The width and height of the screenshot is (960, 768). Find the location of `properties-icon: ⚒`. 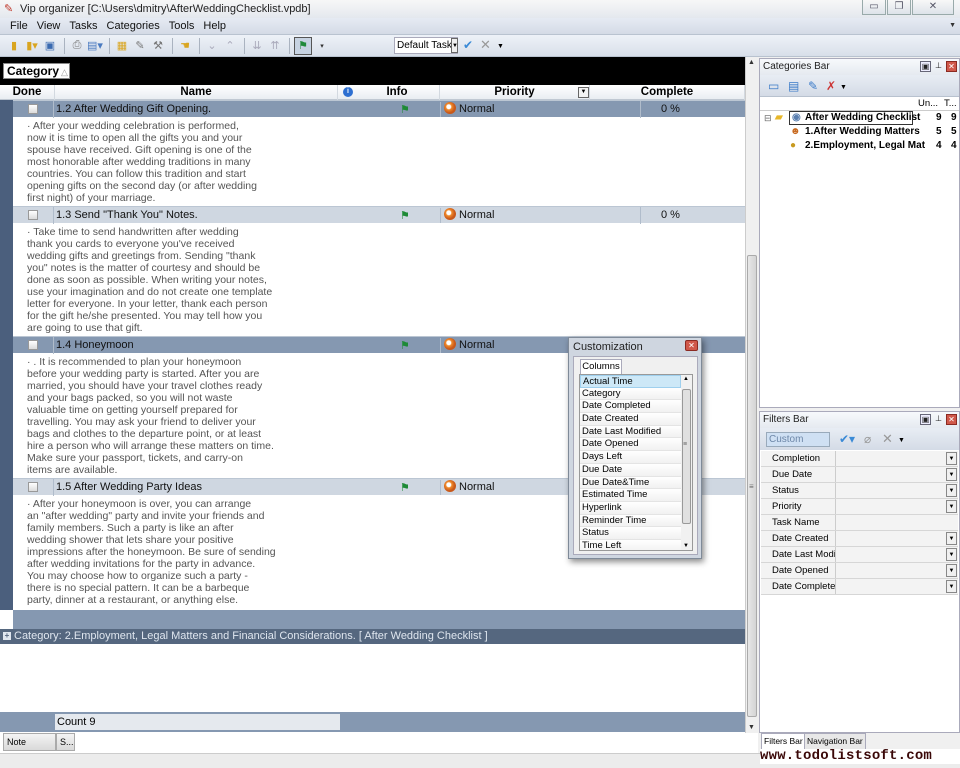

properties-icon: ⚒ is located at coordinates (158, 46).